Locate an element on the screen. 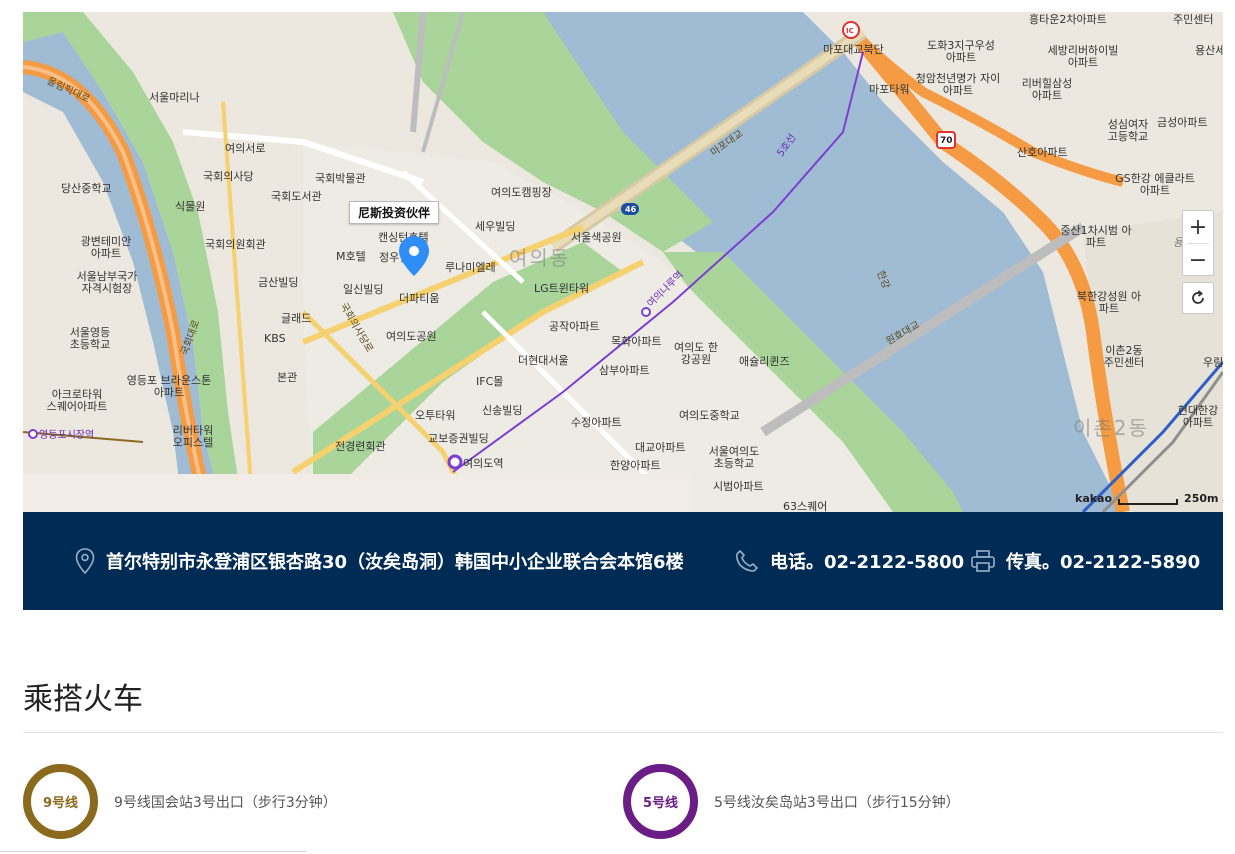 The height and width of the screenshot is (854, 1235). map-label: 국회박물관 is located at coordinates (340, 178).